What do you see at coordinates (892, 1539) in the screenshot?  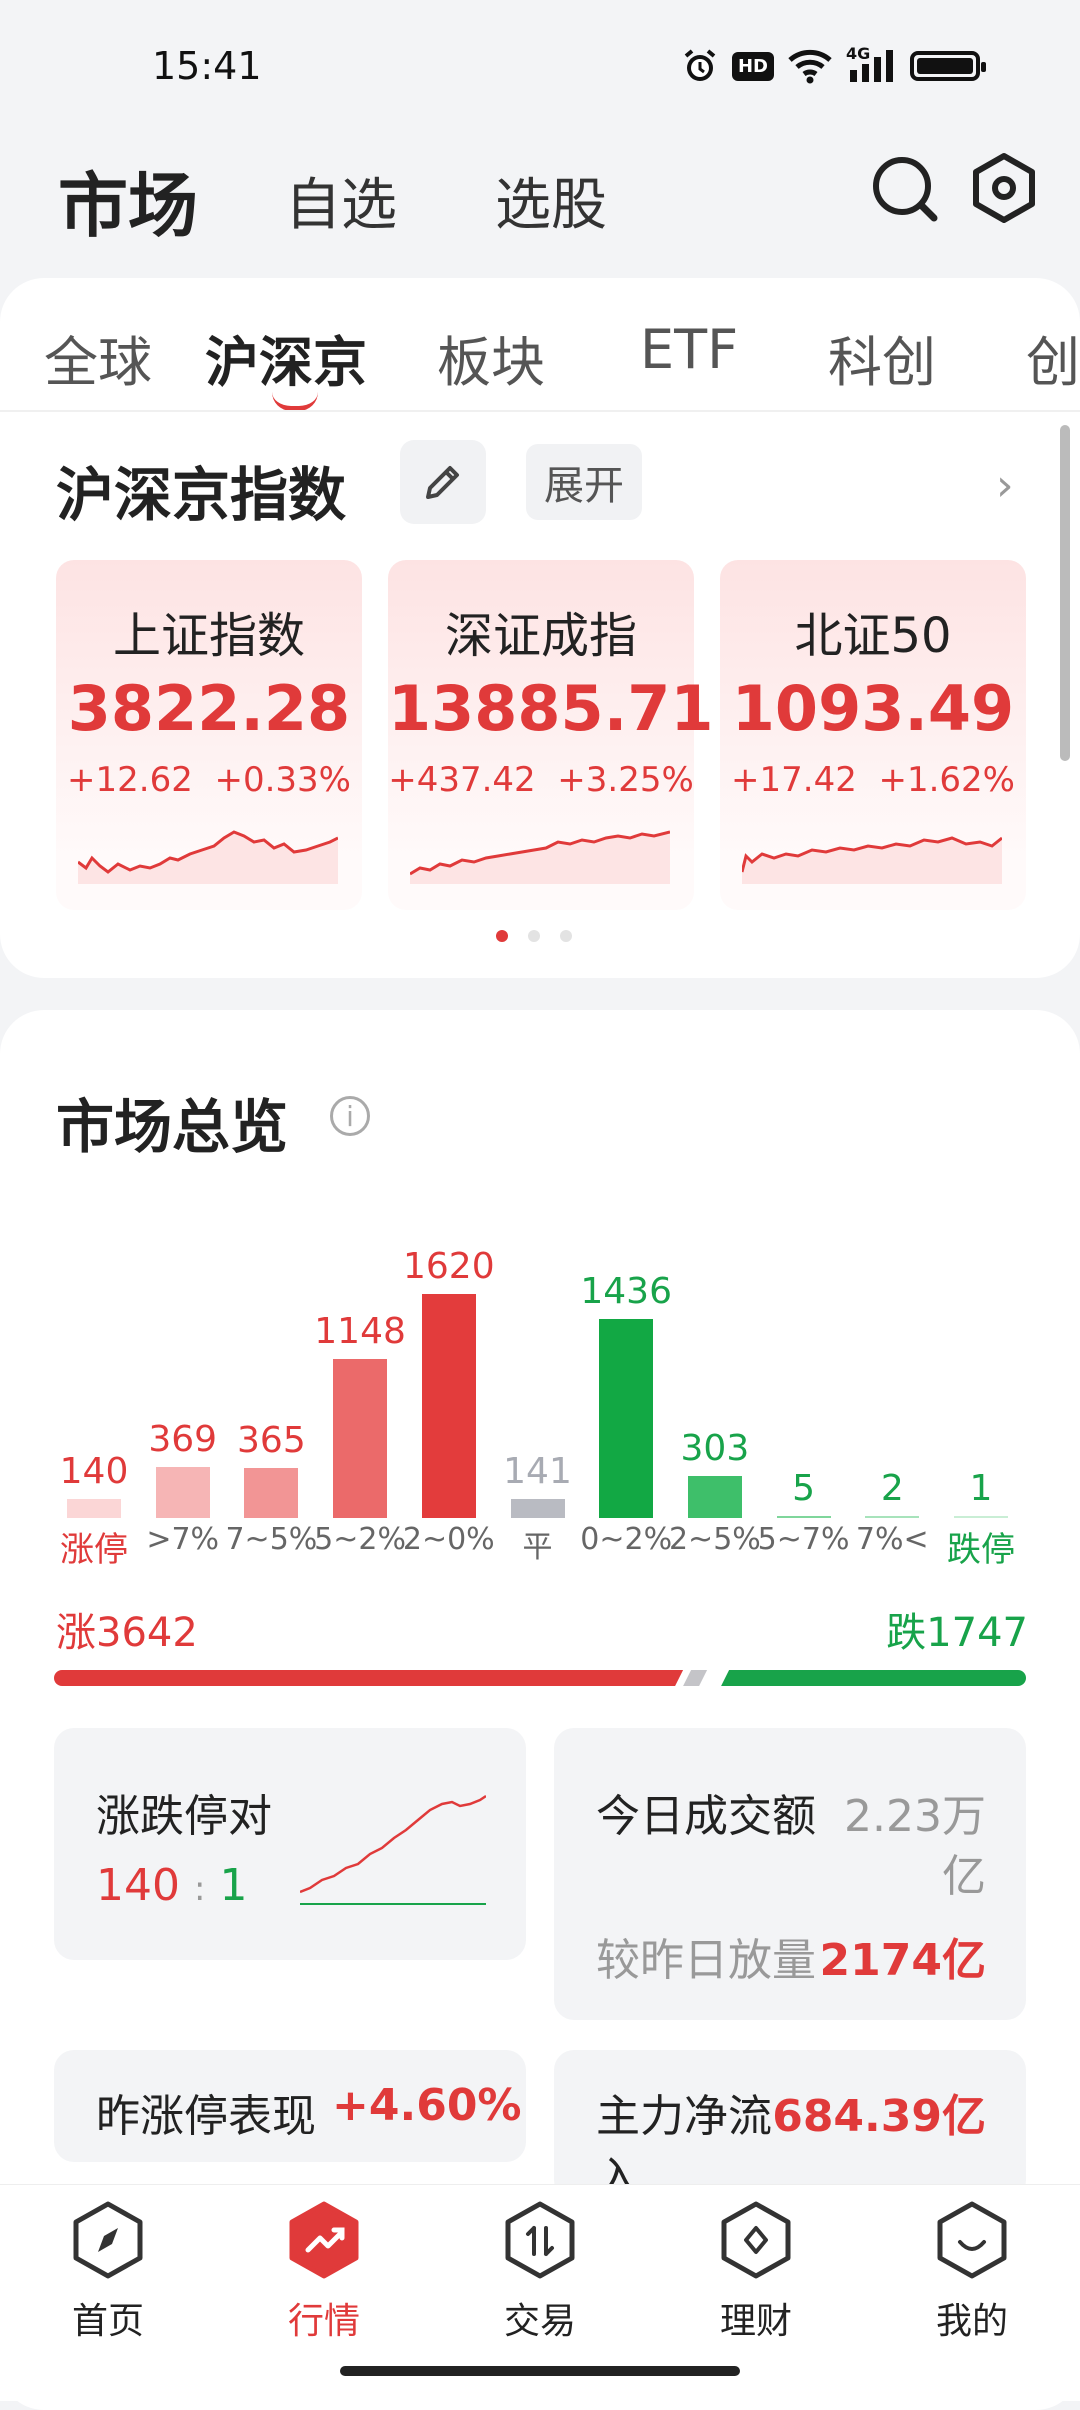 I see `dist-bar-label: 7%<` at bounding box center [892, 1539].